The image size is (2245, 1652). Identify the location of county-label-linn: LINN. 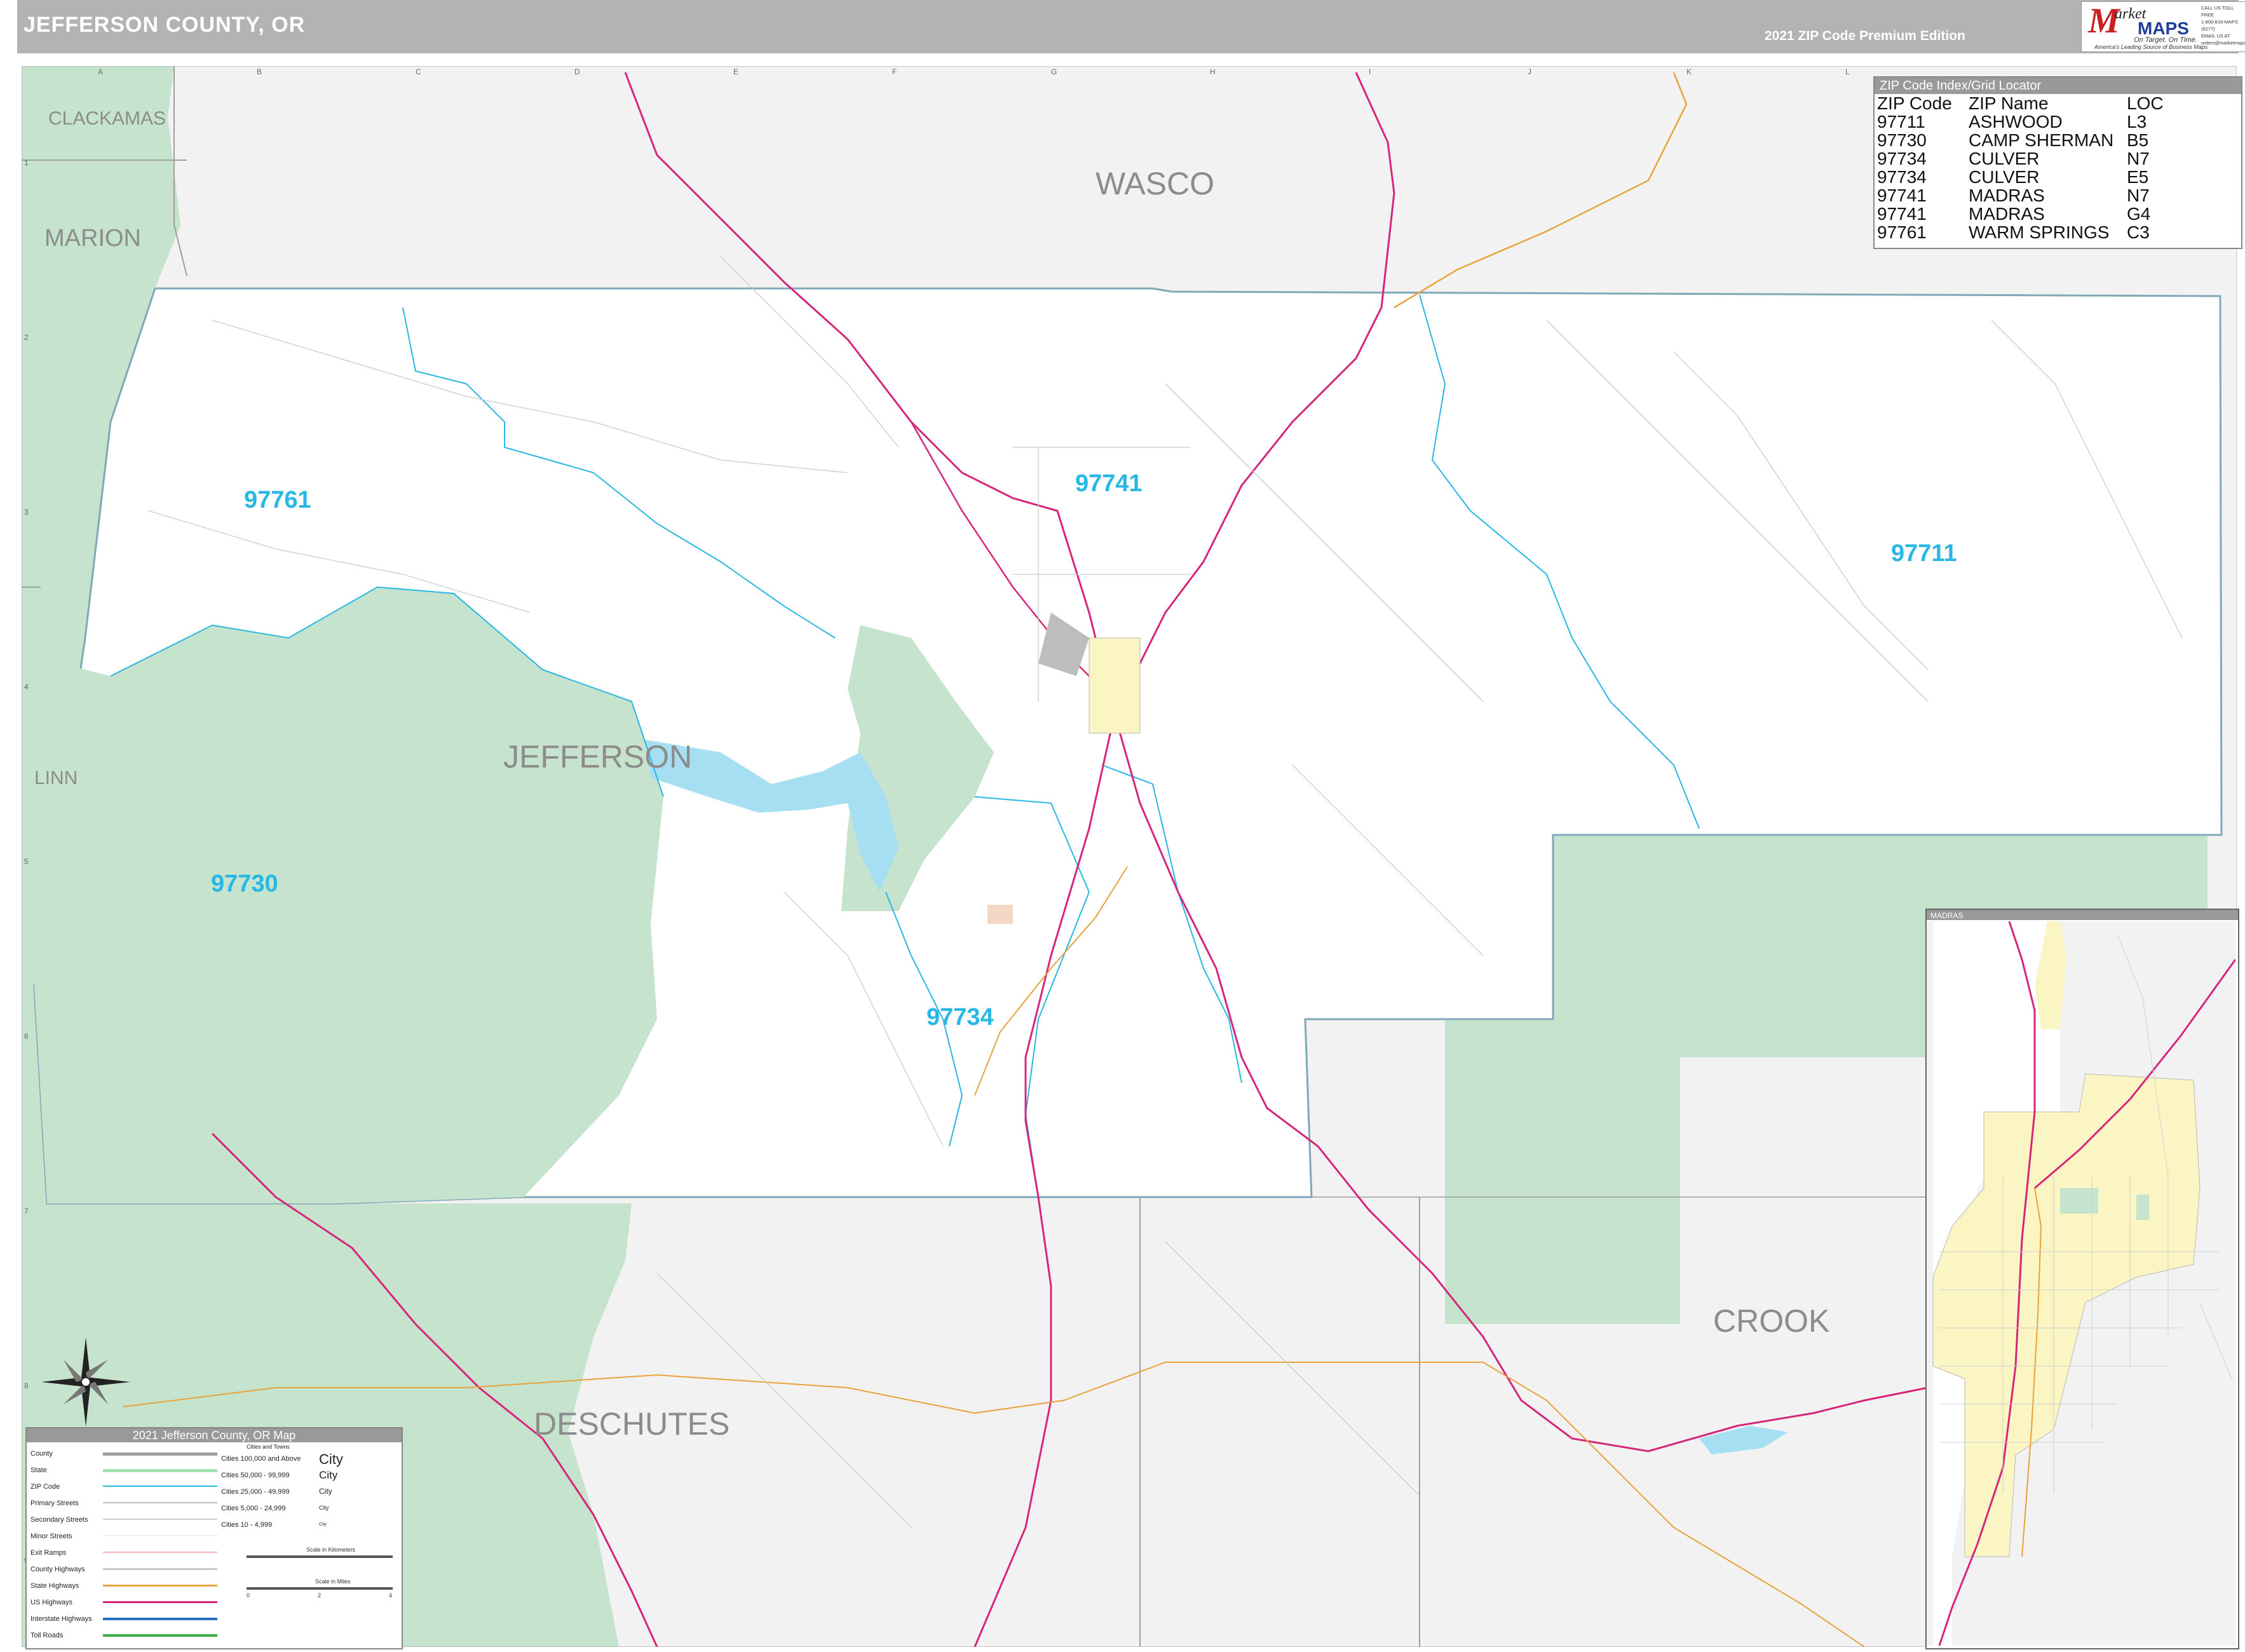
(56, 779).